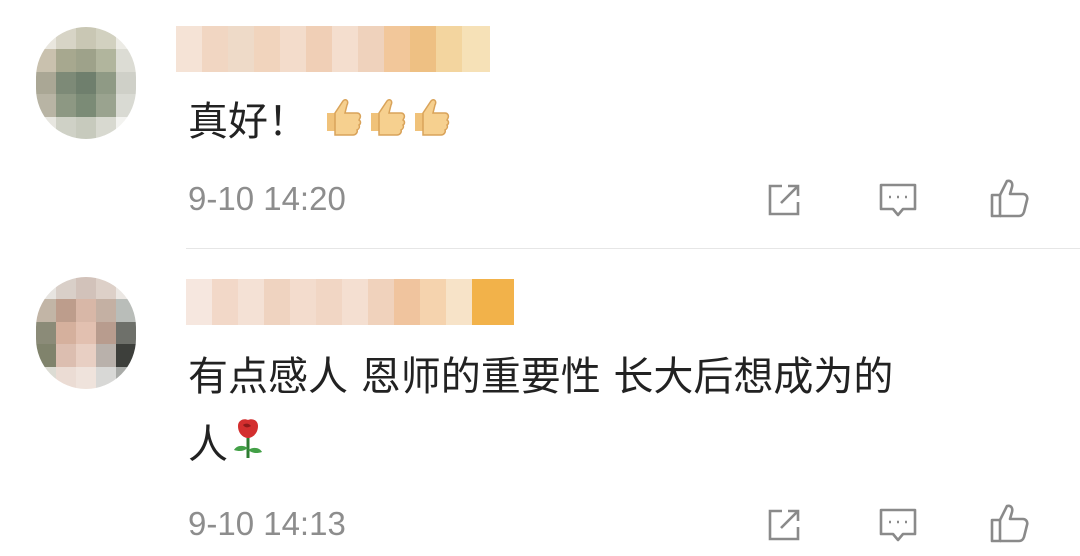 The width and height of the screenshot is (1080, 556). Describe the element at coordinates (541, 377) in the screenshot. I see `comment-text-line1: 有点感人 恩师的重要性 长大后想成为的` at that location.